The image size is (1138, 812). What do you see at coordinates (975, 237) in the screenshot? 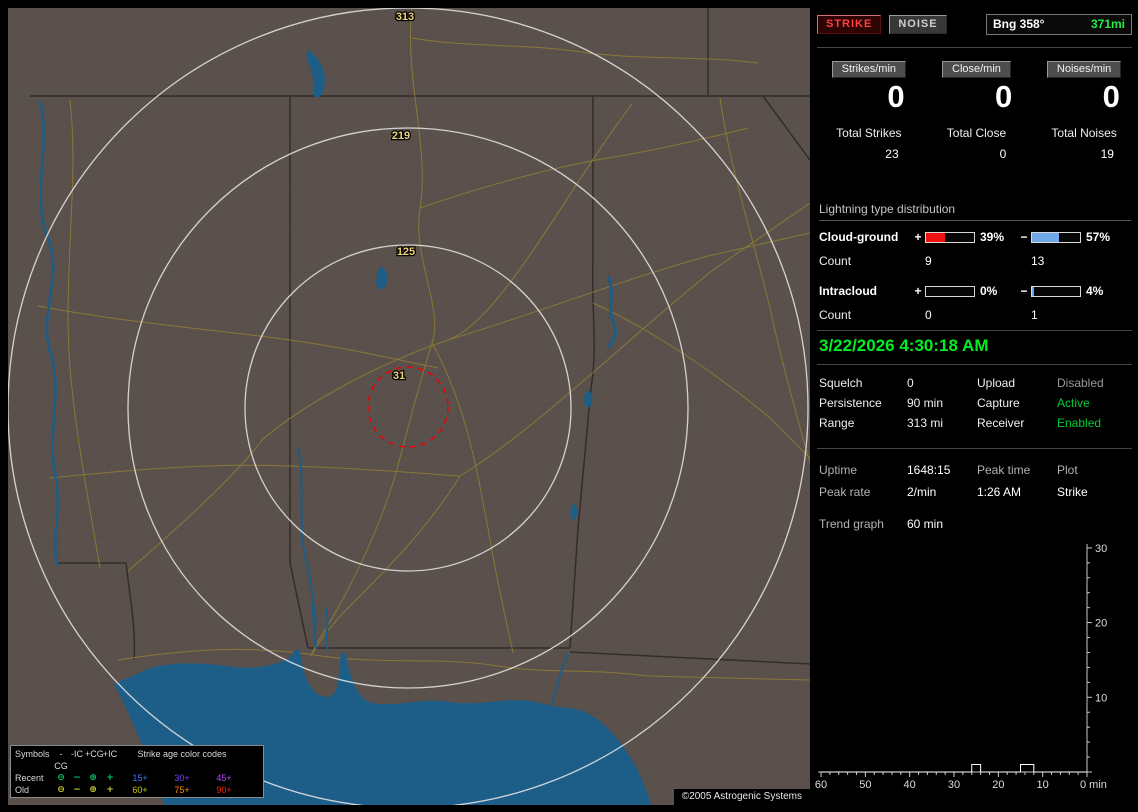
I see `cloud-ground-row: Cloud-ground + 39% − 57%` at bounding box center [975, 237].